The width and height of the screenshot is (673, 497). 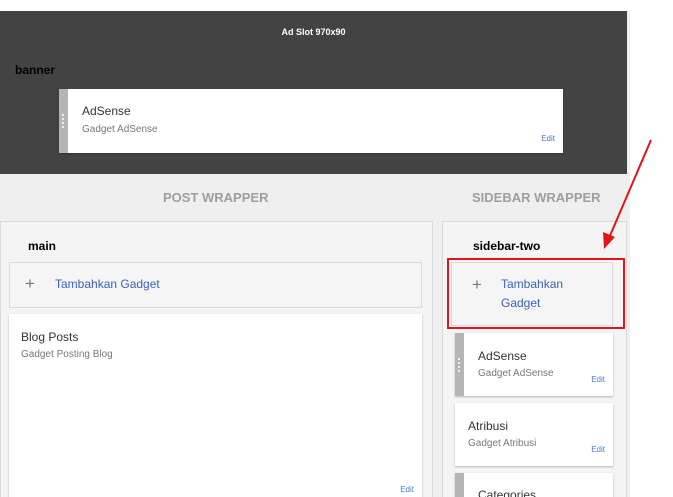 I want to click on annotation-arrow-icon, so click(x=627, y=194).